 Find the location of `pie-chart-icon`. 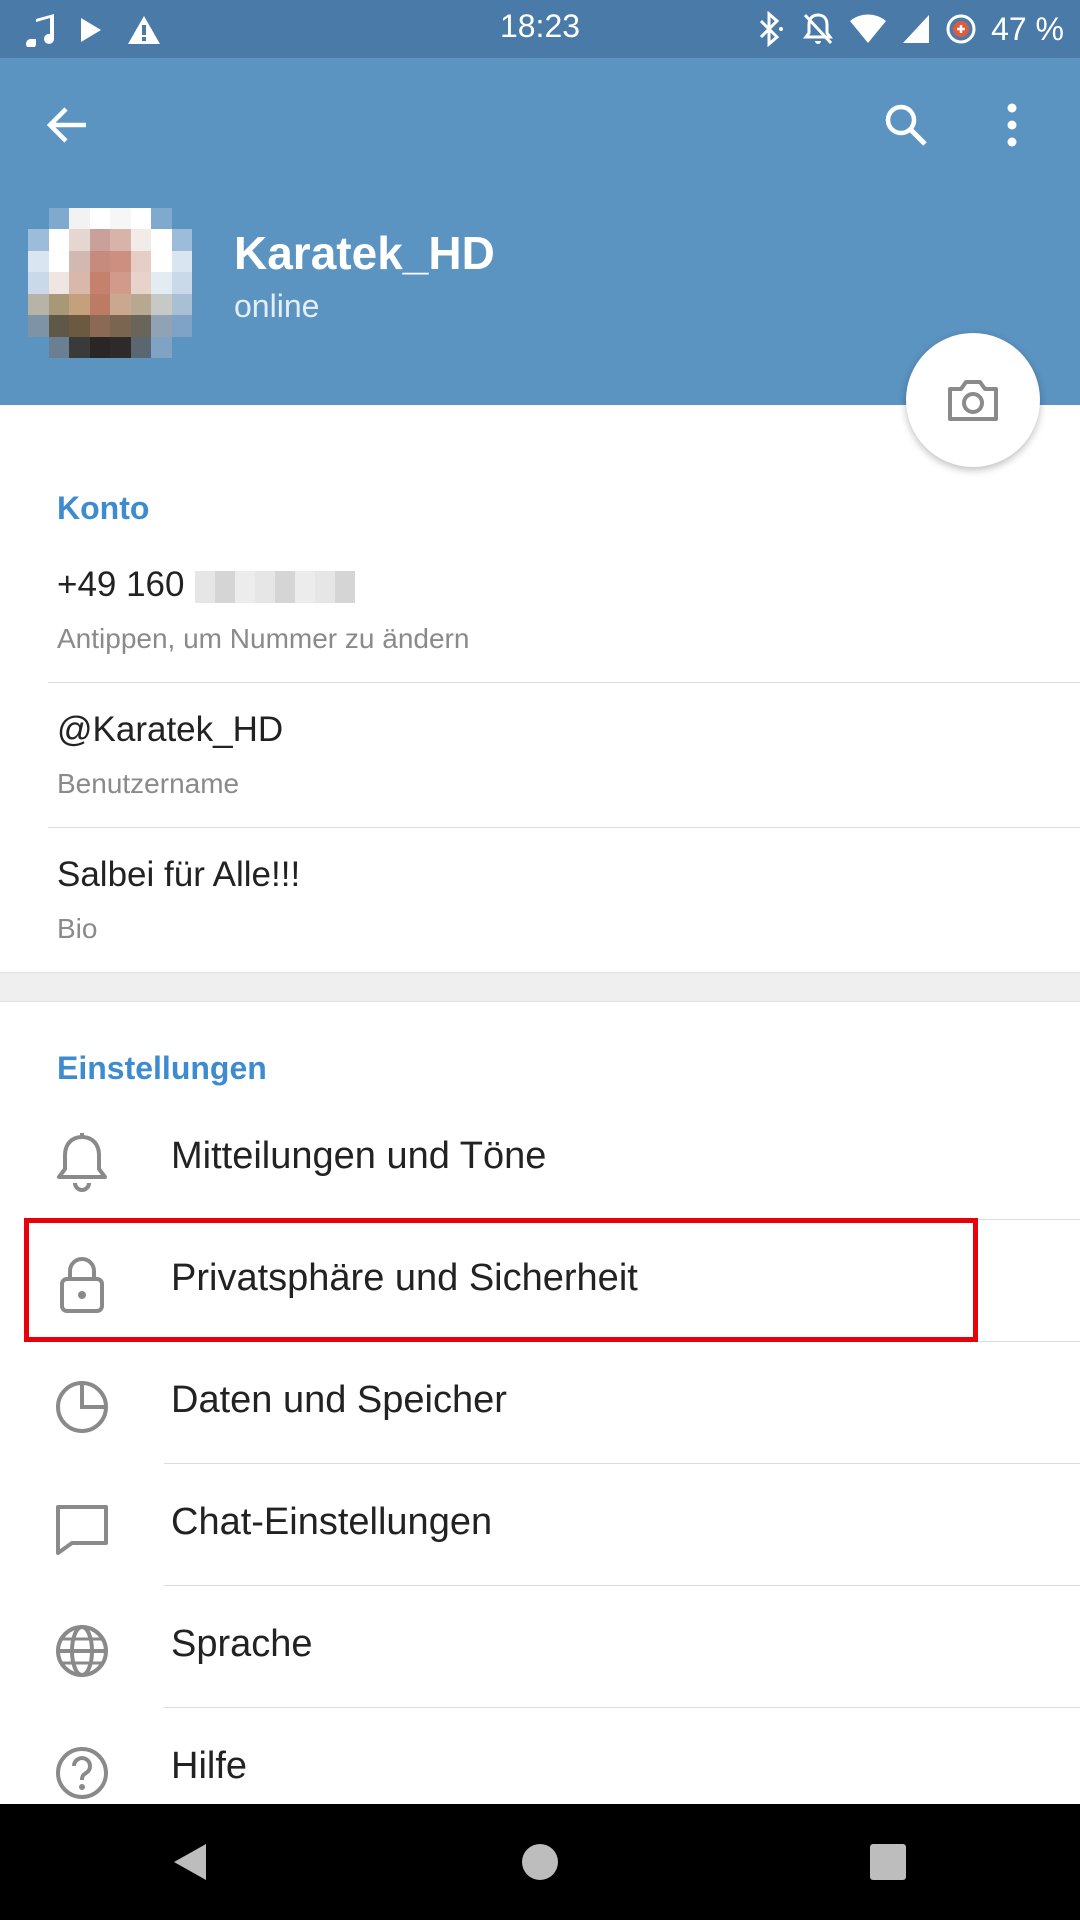

pie-chart-icon is located at coordinates (82, 1407).